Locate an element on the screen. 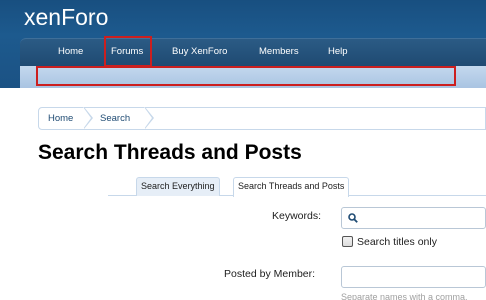 This screenshot has height=300, width=486. breadcrumb: Home Search is located at coordinates (262, 118).